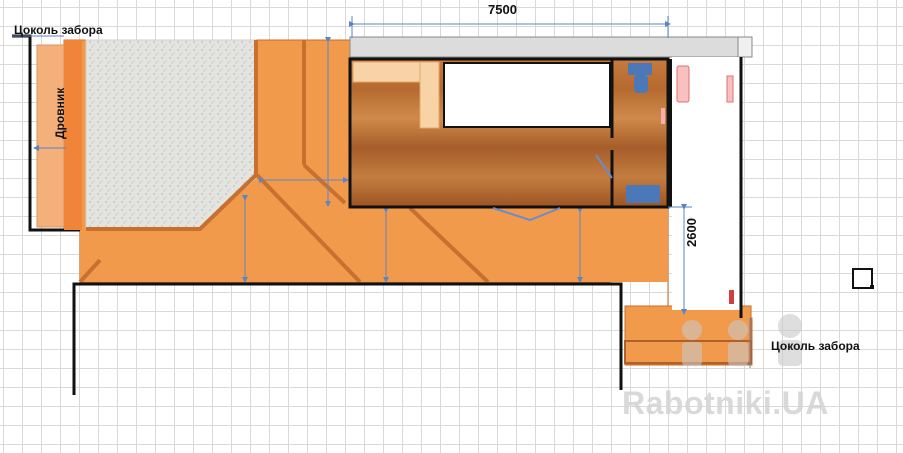 Image resolution: width=903 pixels, height=453 pixels. Describe the element at coordinates (707, 187) in the screenshot. I see `terrace` at that location.